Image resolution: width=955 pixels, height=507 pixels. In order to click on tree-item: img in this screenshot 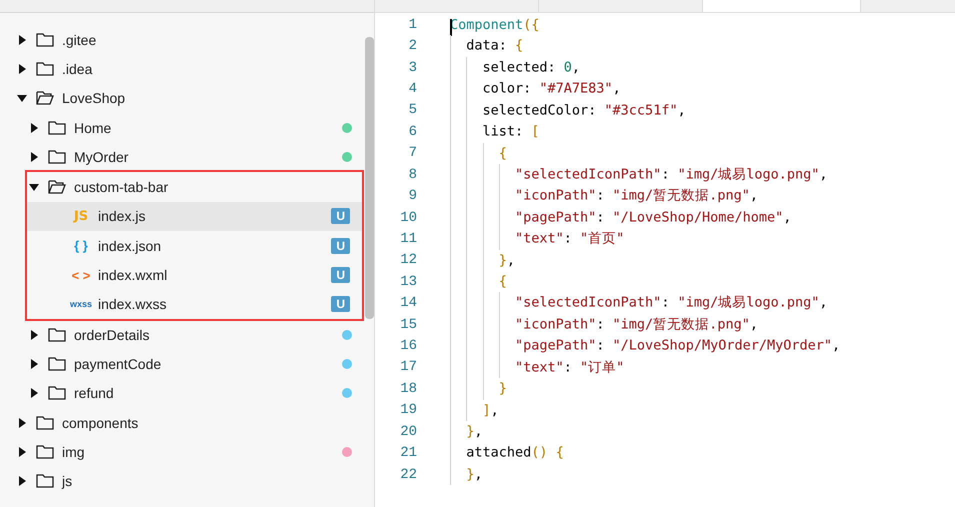, I will do `click(182, 451)`.